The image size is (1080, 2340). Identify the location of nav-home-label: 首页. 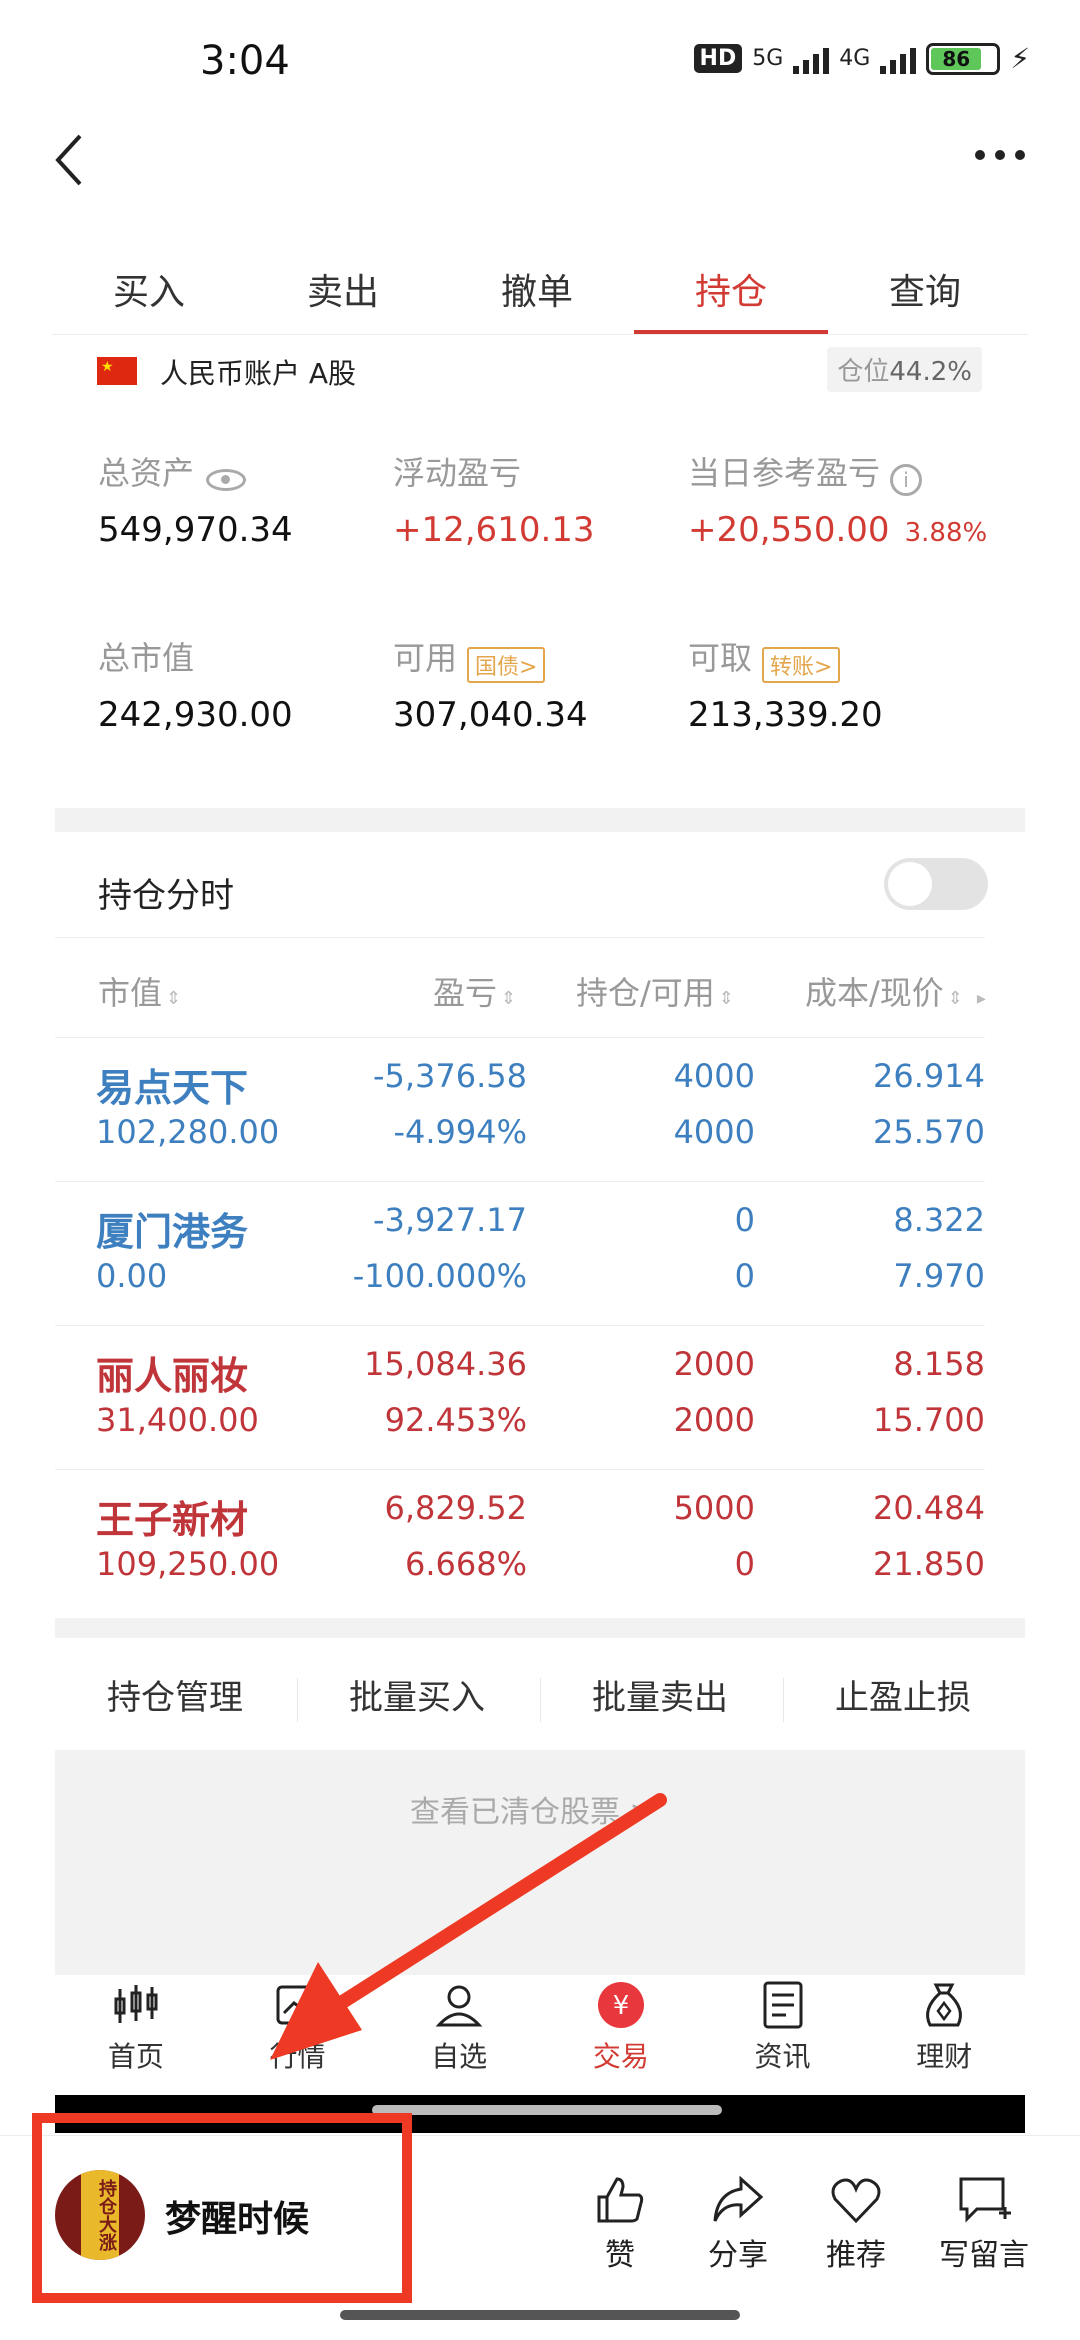
(135, 2056).